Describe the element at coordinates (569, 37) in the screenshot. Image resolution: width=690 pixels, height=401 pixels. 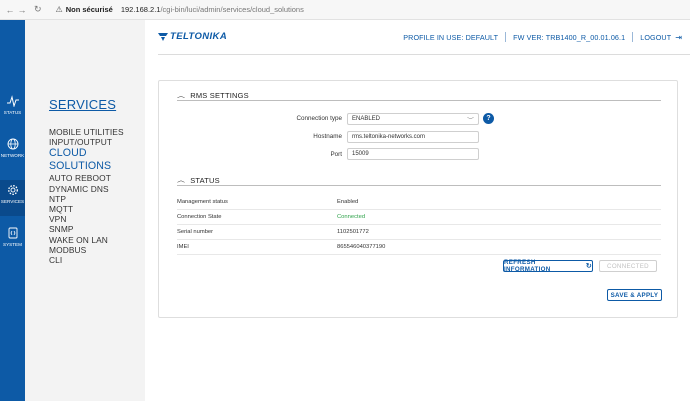
I see `firmware-version: FW VER: TRB1400_R_00.01.06.1` at that location.